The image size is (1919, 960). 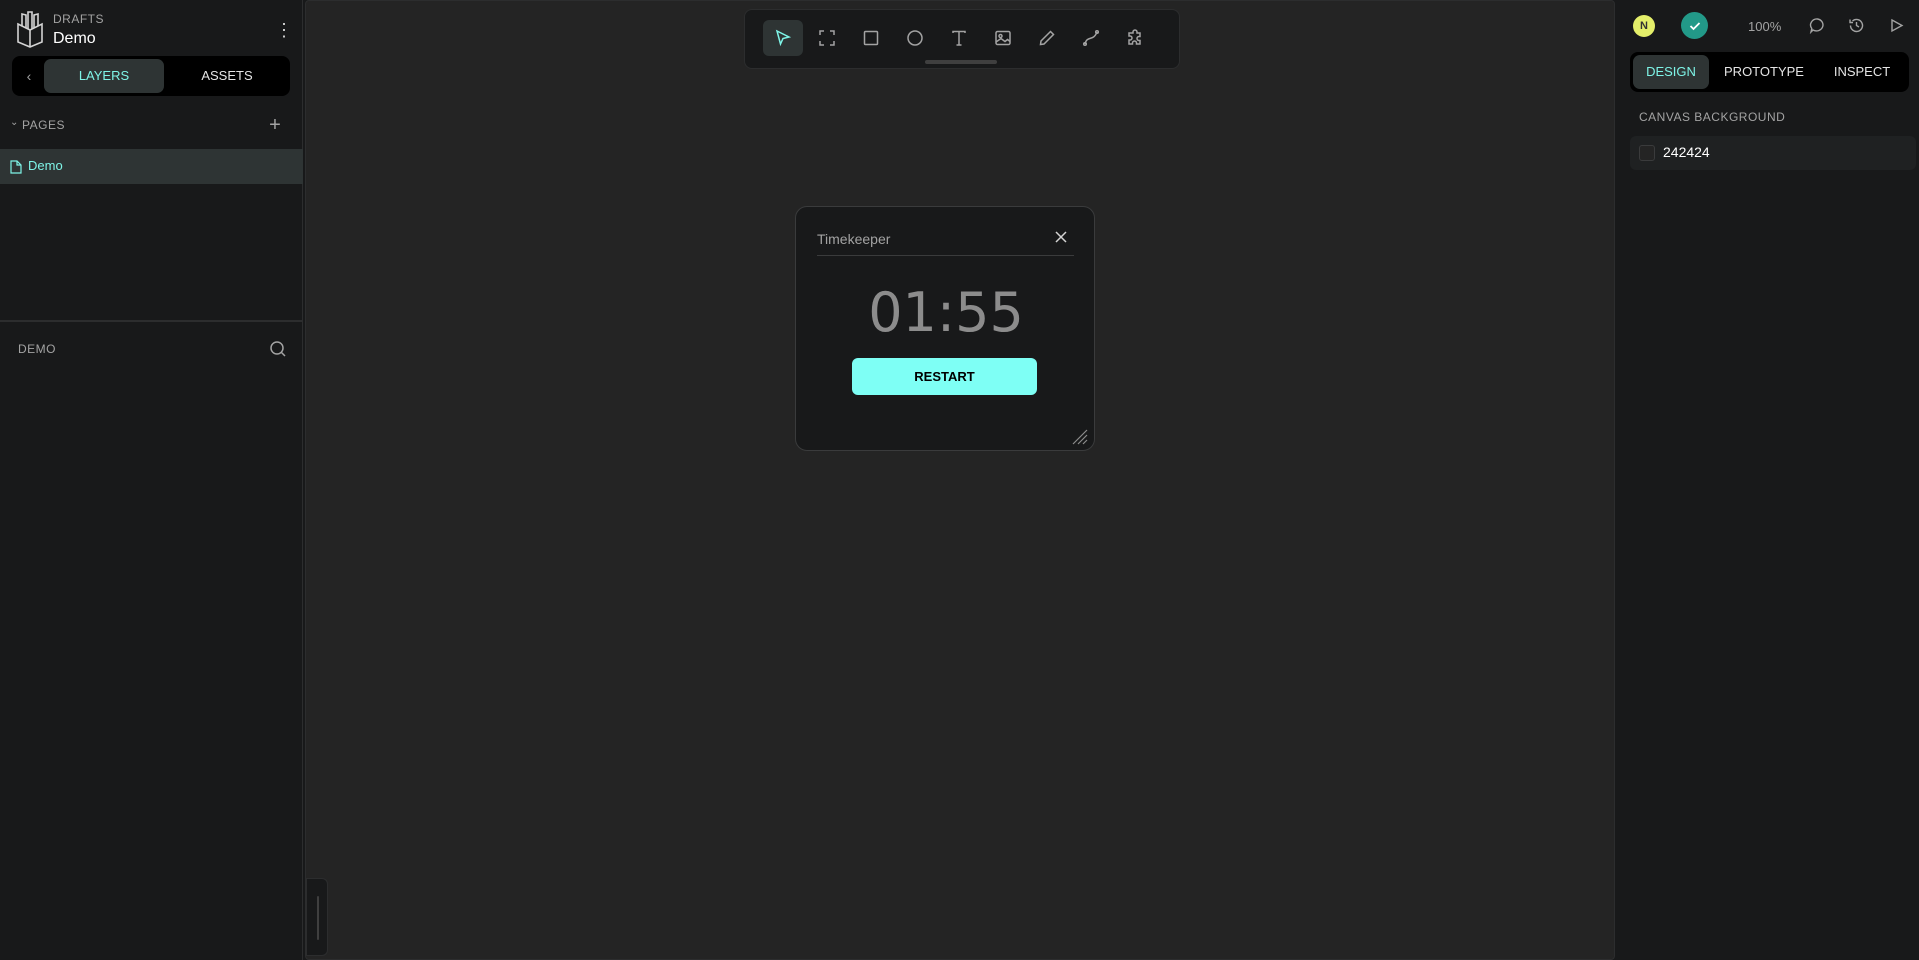 What do you see at coordinates (1686, 152) in the screenshot?
I see `canvas-background-value: 242424` at bounding box center [1686, 152].